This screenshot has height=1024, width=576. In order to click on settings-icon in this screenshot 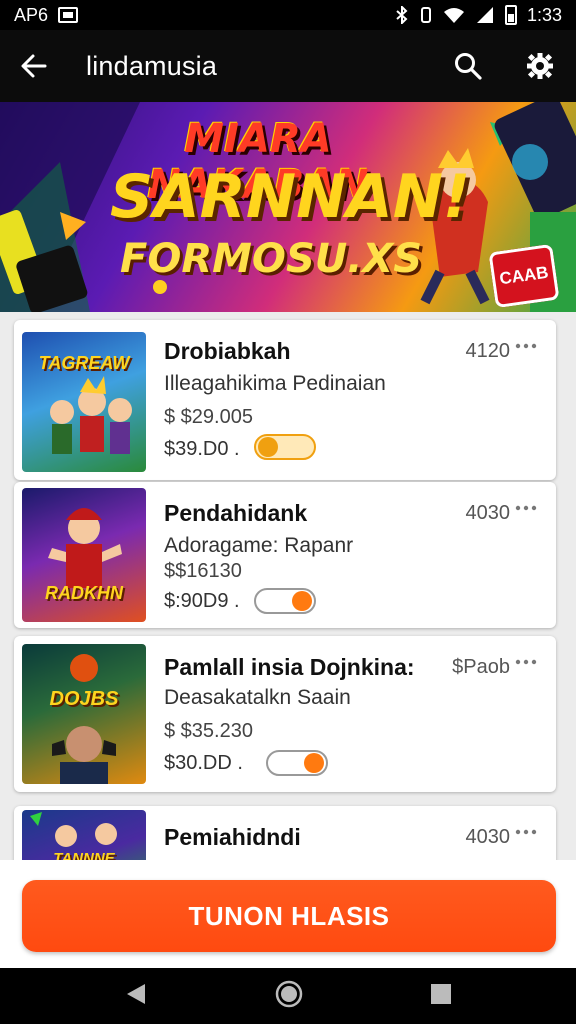, I will do `click(540, 66)`.